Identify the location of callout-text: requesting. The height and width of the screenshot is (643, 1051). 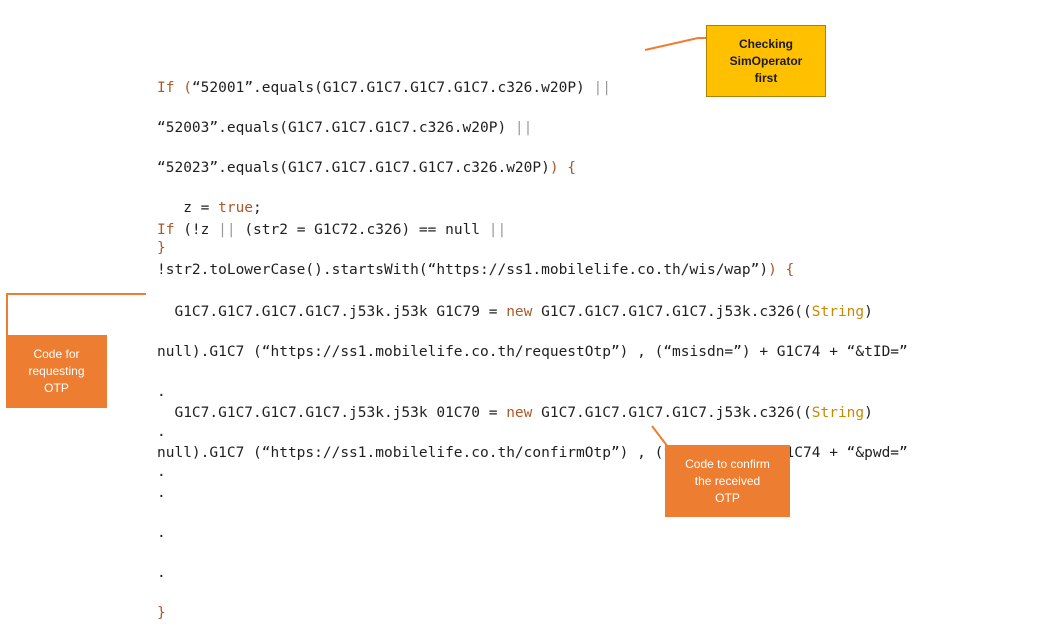
(56, 371).